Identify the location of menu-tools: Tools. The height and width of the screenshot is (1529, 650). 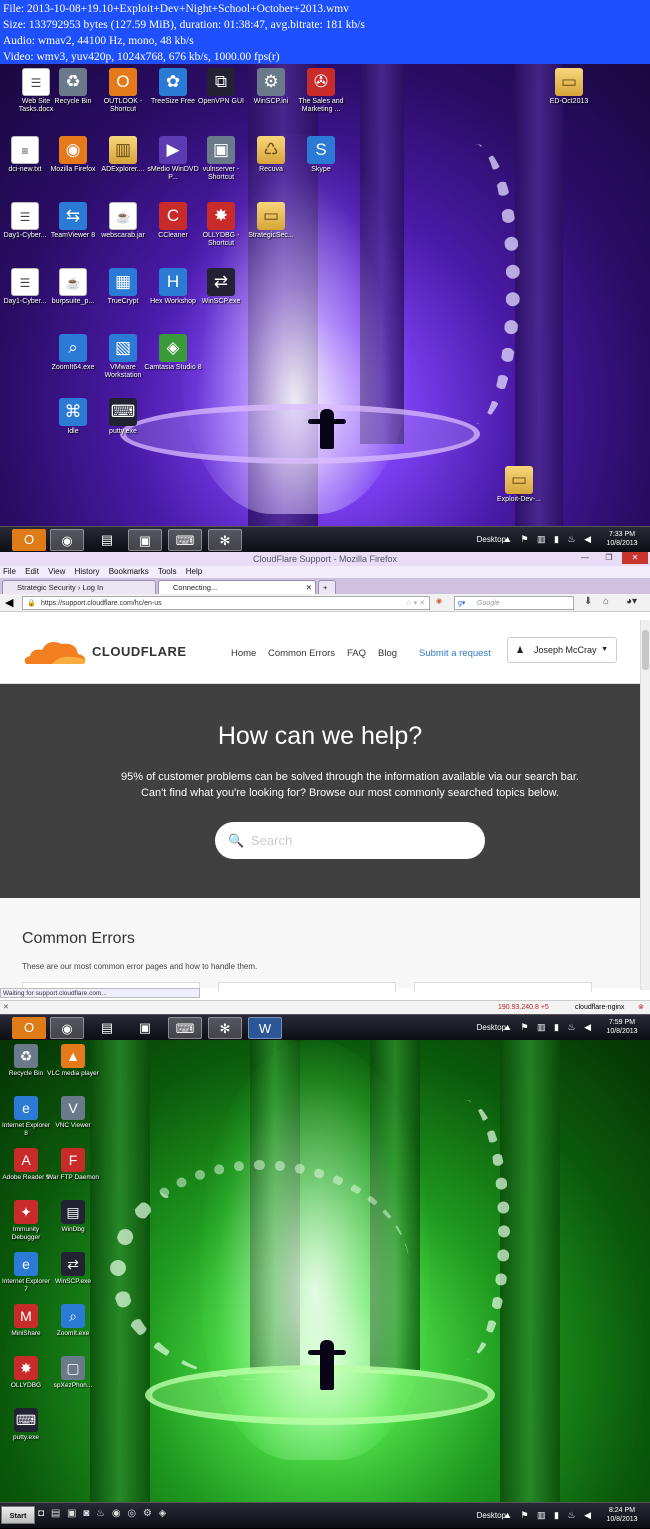
(167, 571).